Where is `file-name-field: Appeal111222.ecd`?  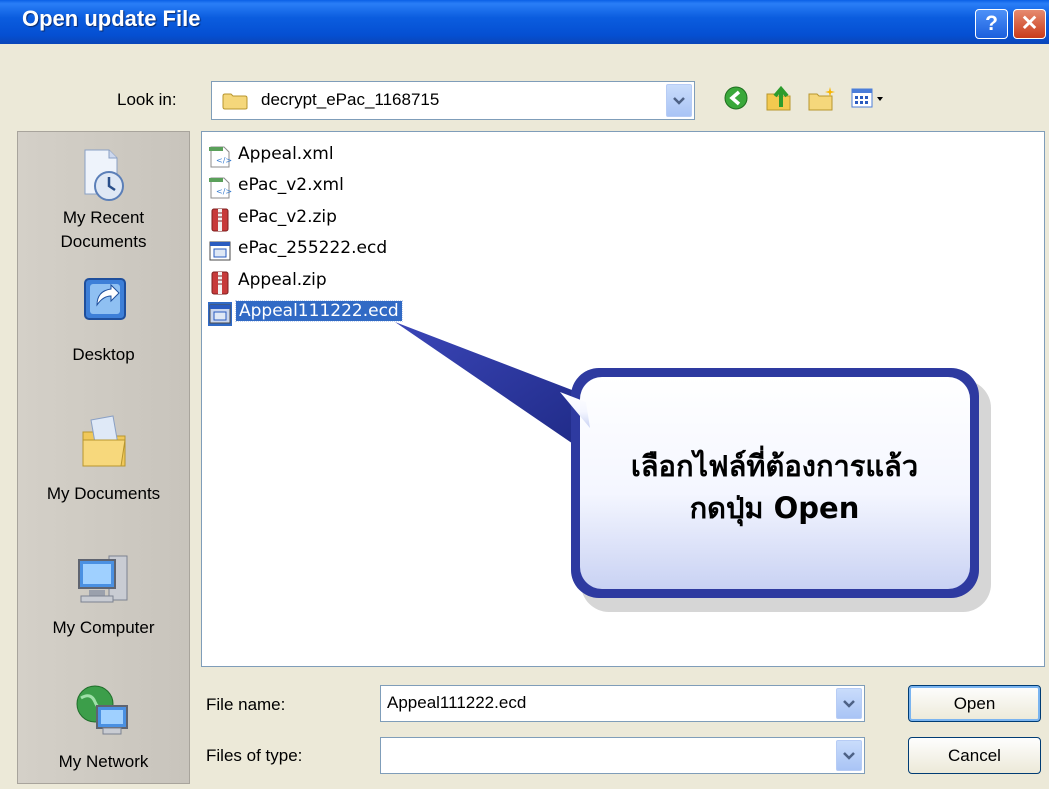
file-name-field: Appeal111222.ecd is located at coordinates (622, 703).